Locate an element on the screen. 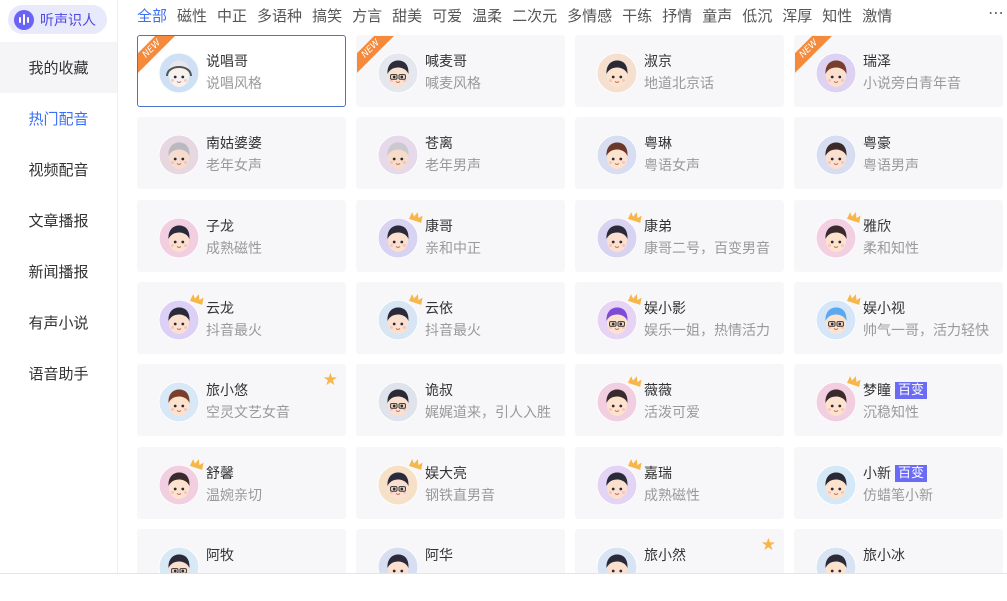 The image size is (1007, 601). voice-name: 喊麦哥 is located at coordinates (446, 62).